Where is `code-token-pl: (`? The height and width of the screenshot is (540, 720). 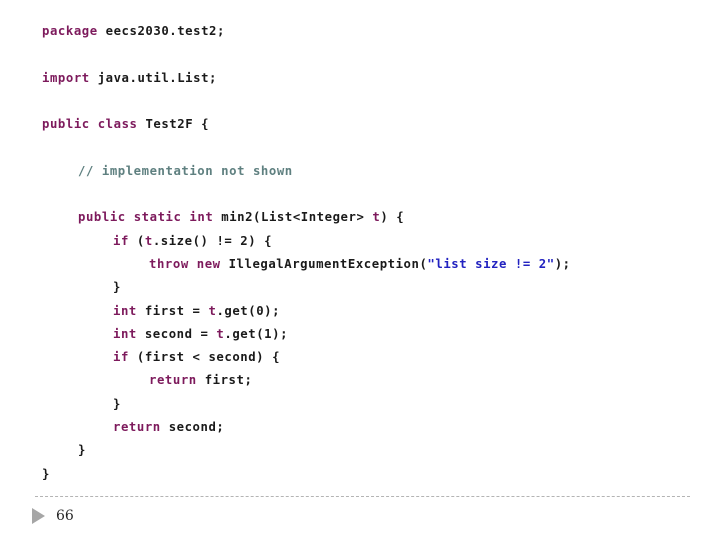
code-token-pl: ( is located at coordinates (136, 240).